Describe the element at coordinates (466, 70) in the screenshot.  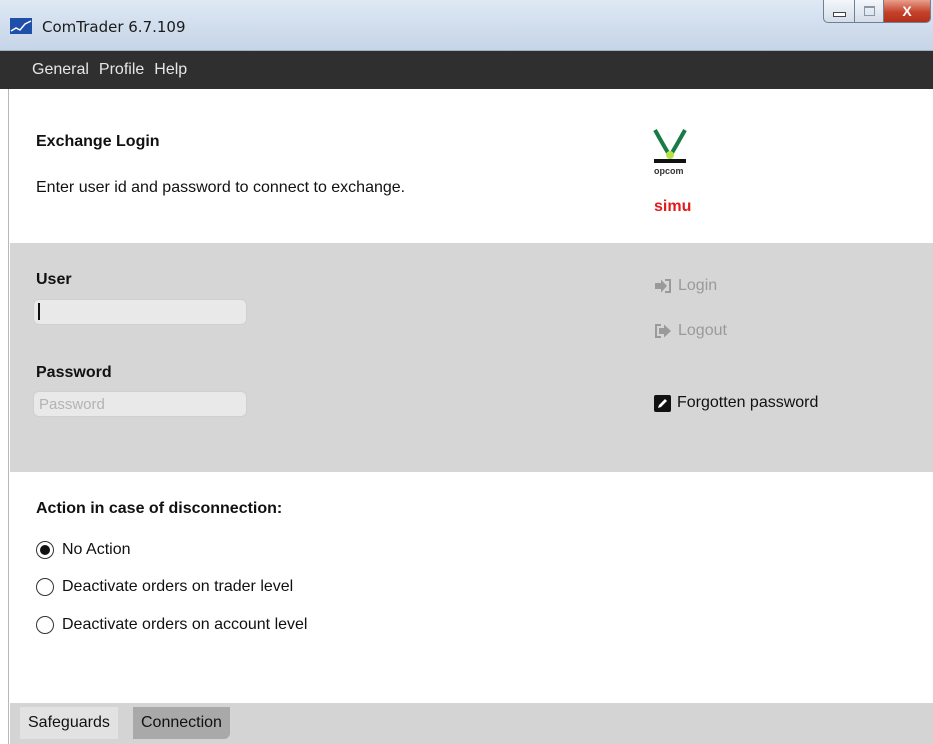
I see `menu-bar: General Profile Help` at that location.